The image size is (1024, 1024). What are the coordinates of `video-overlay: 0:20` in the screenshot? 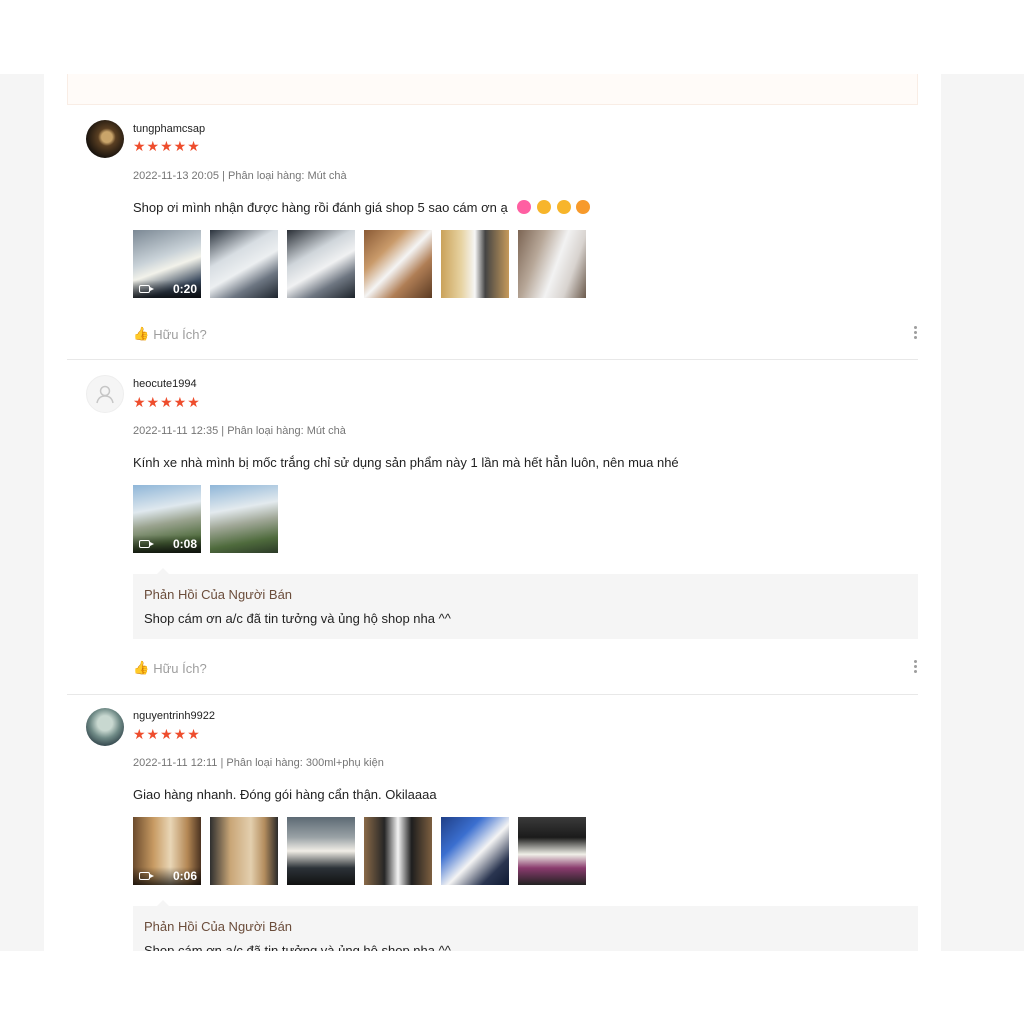 It's located at (167, 289).